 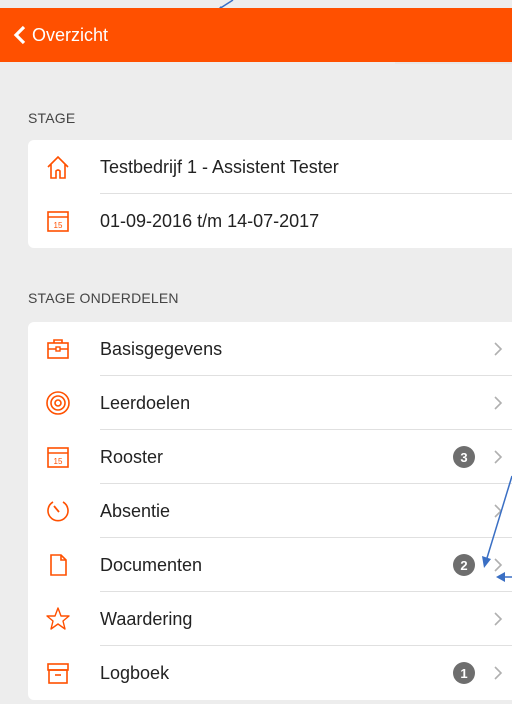 What do you see at coordinates (58, 511) in the screenshot?
I see `timer-icon` at bounding box center [58, 511].